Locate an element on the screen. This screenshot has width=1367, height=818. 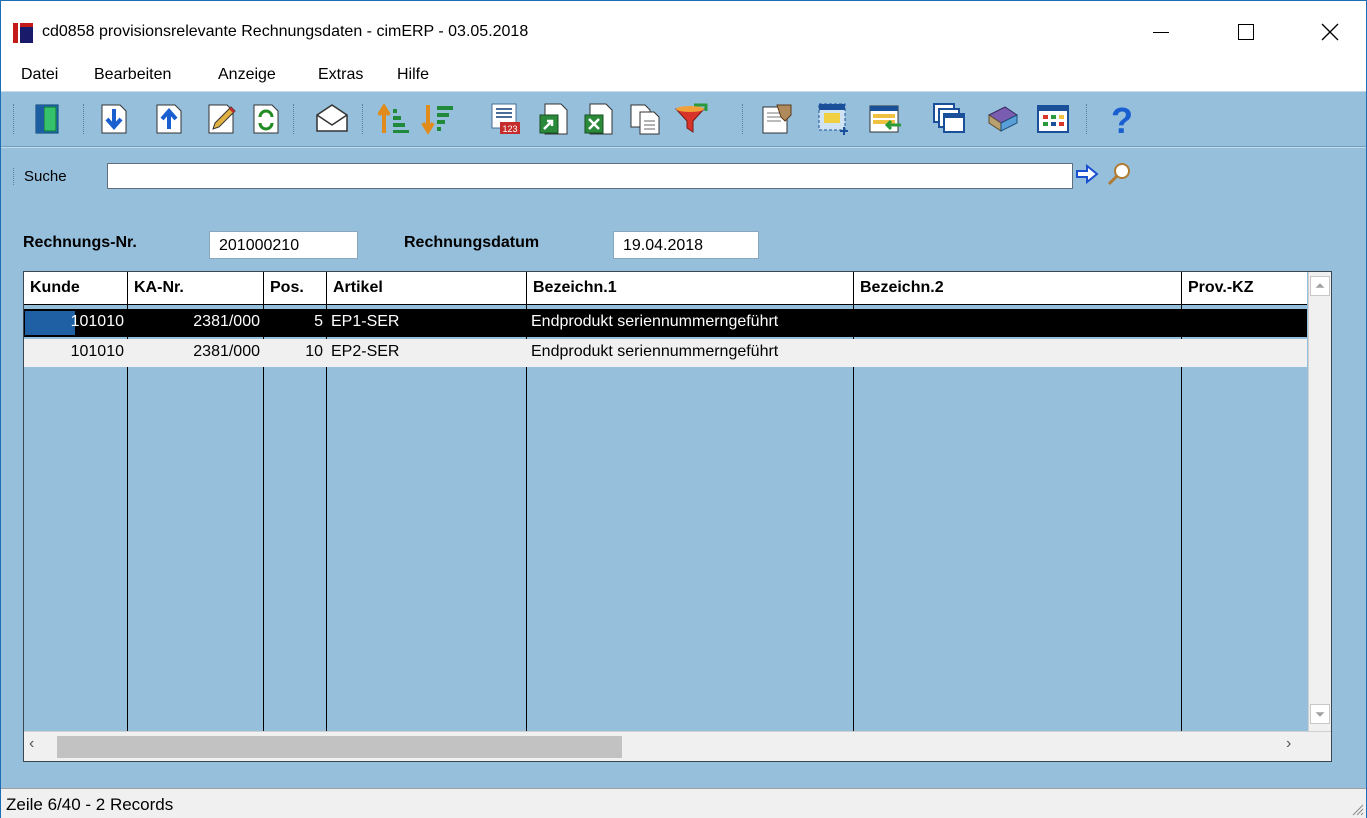
cell-artikel: EP2-SER is located at coordinates (426, 353).